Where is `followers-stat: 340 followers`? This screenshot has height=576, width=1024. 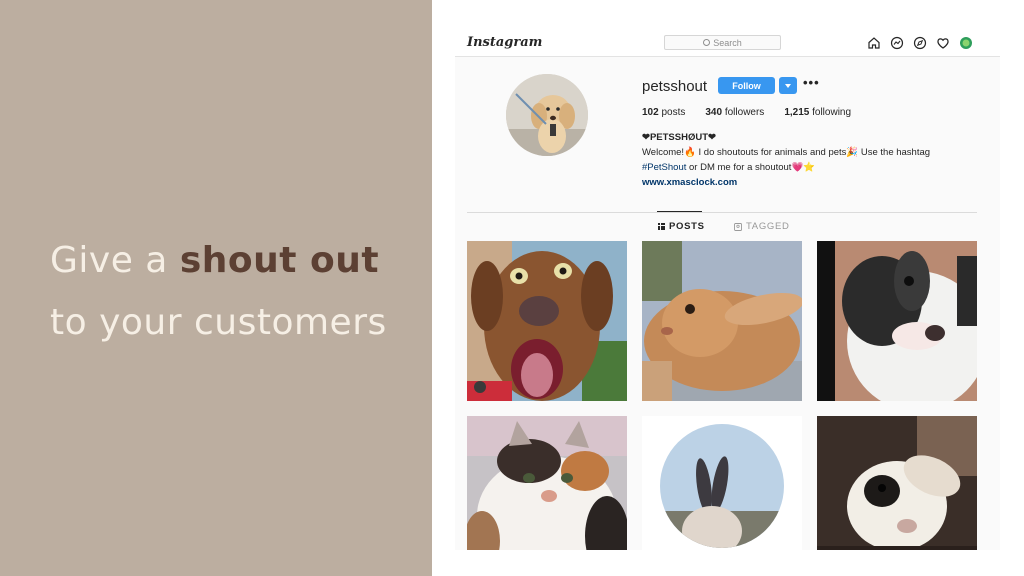 followers-stat: 340 followers is located at coordinates (734, 112).